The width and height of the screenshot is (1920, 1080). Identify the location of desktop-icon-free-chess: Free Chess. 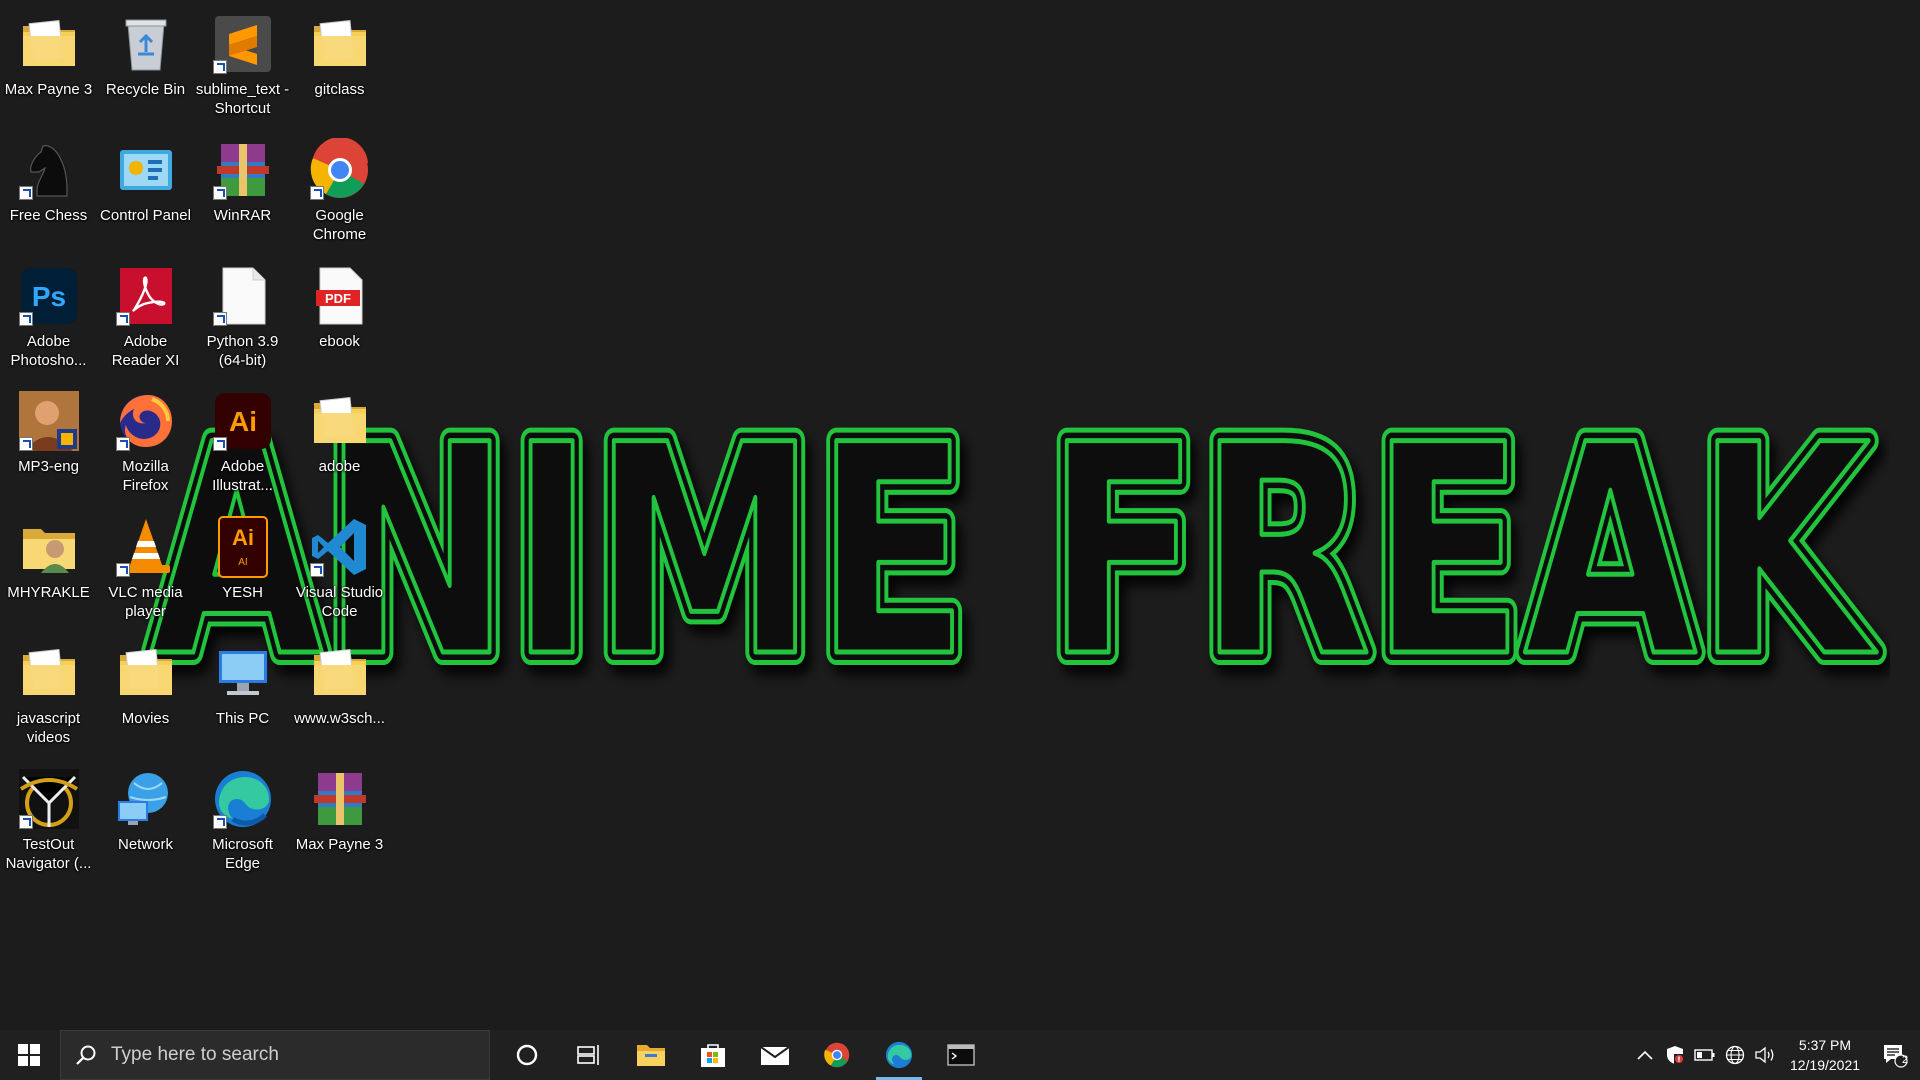
(48, 191).